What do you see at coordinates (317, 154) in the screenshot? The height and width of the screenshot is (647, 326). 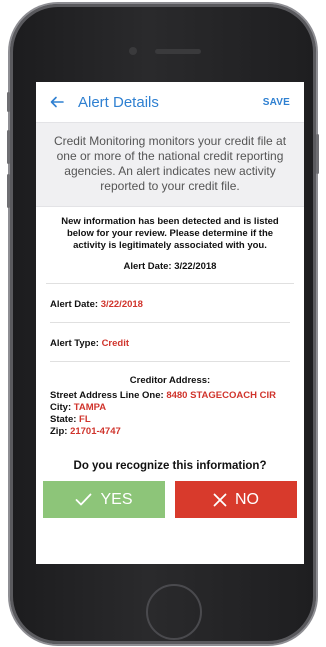 I see `power-button` at bounding box center [317, 154].